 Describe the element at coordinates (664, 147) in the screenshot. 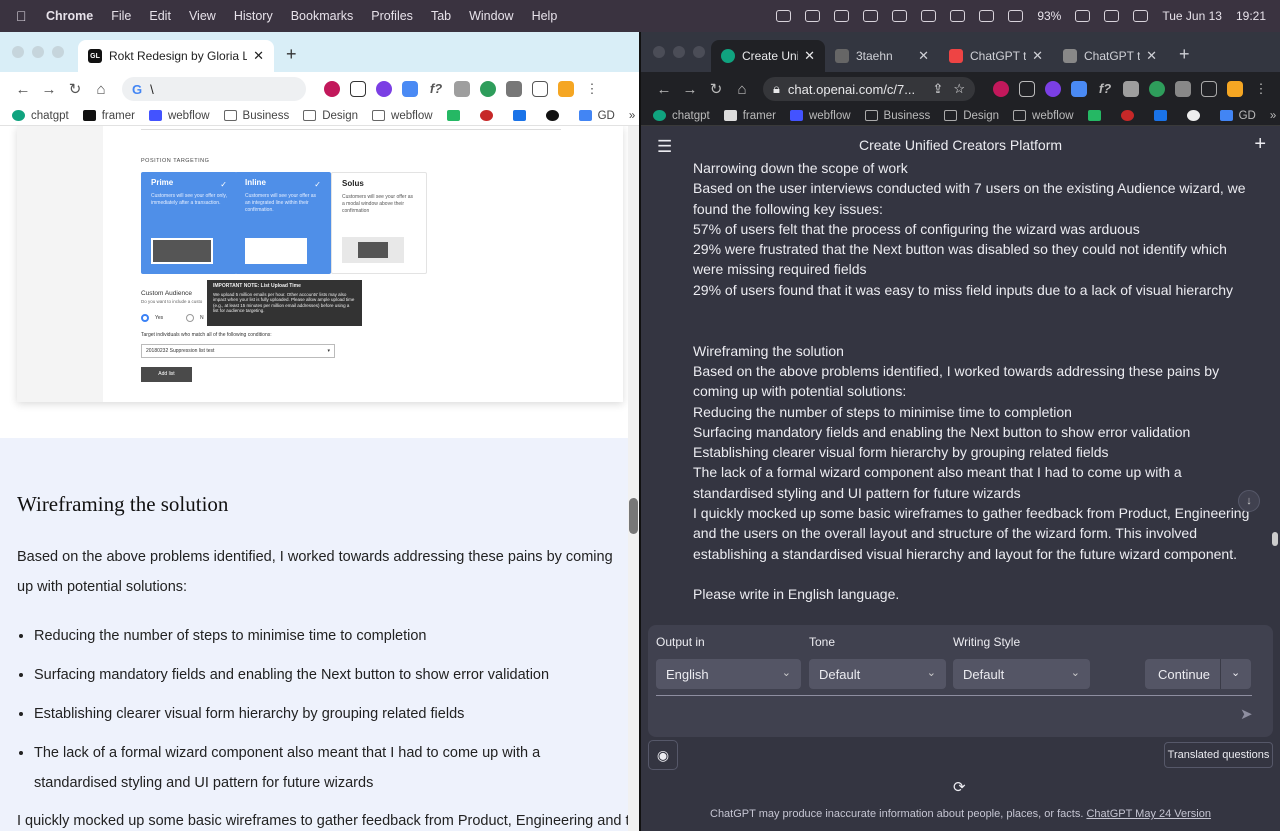

I see `hamburger-menu-icon: ☰` at that location.